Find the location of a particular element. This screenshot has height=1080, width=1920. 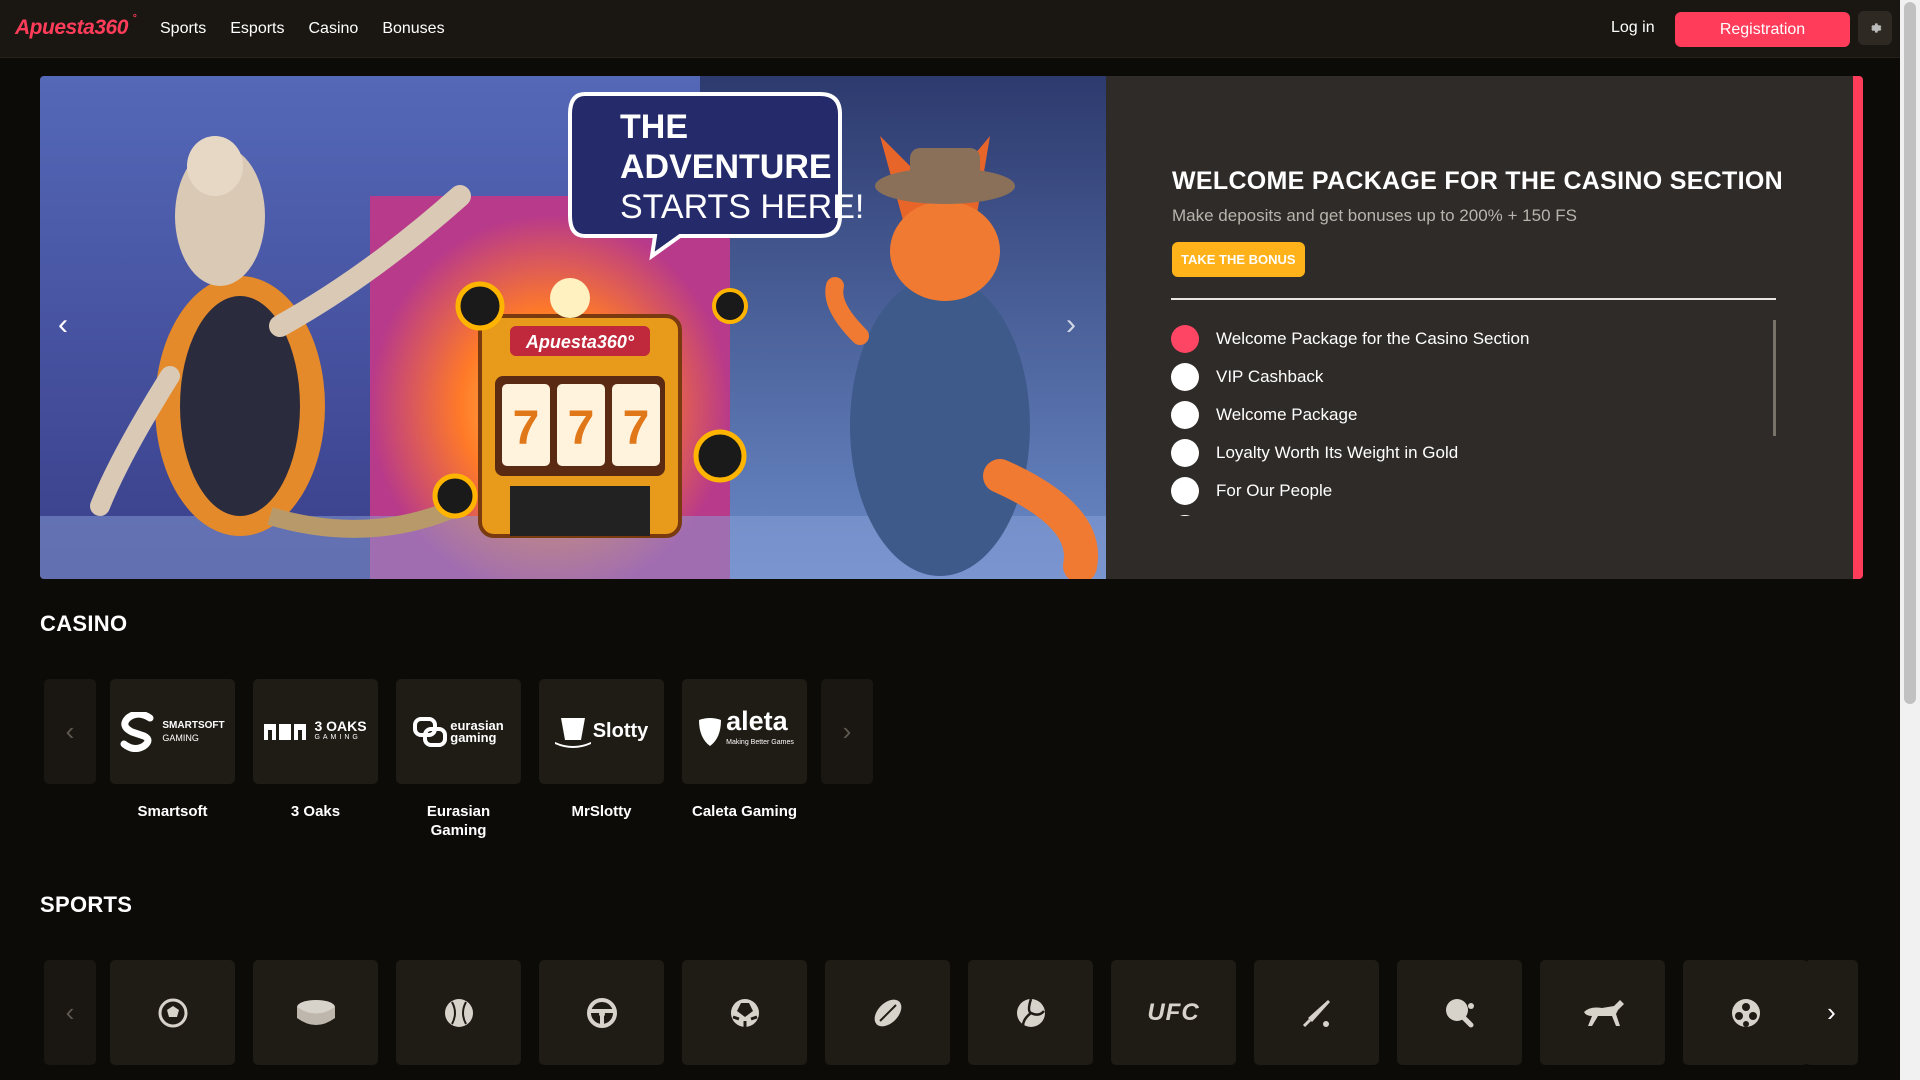

sport-tile-volleyball is located at coordinates (1030, 1012).